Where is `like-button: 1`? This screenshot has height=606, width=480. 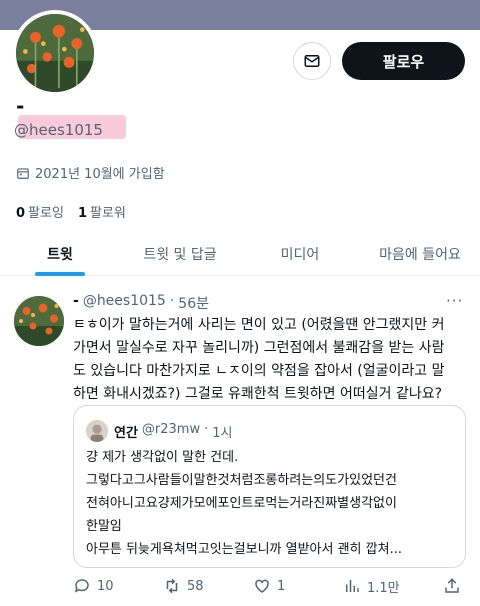 like-button: 1 is located at coordinates (298, 586).